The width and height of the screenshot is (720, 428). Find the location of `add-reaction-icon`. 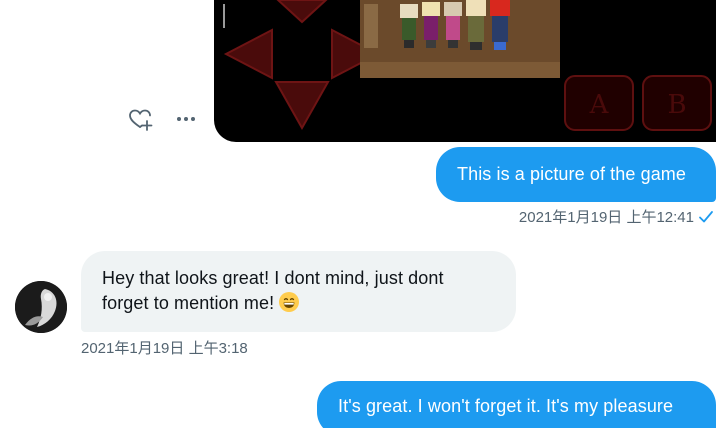

add-reaction-icon is located at coordinates (140, 119).